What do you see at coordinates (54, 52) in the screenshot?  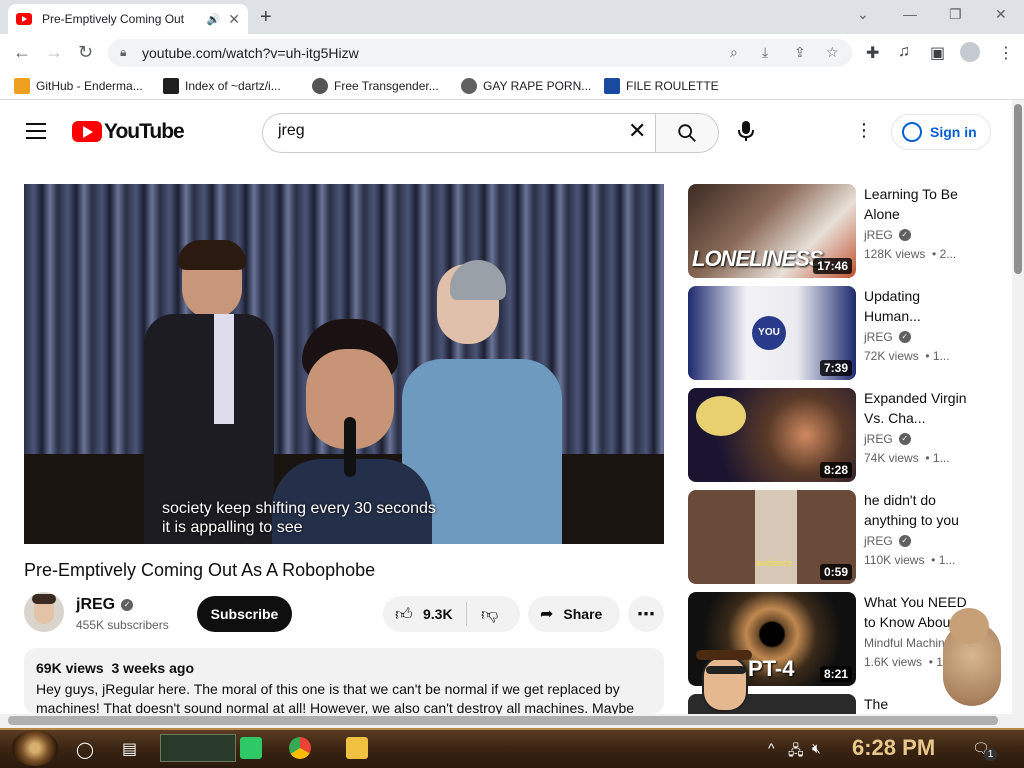 I see `forward-icon: →` at bounding box center [54, 52].